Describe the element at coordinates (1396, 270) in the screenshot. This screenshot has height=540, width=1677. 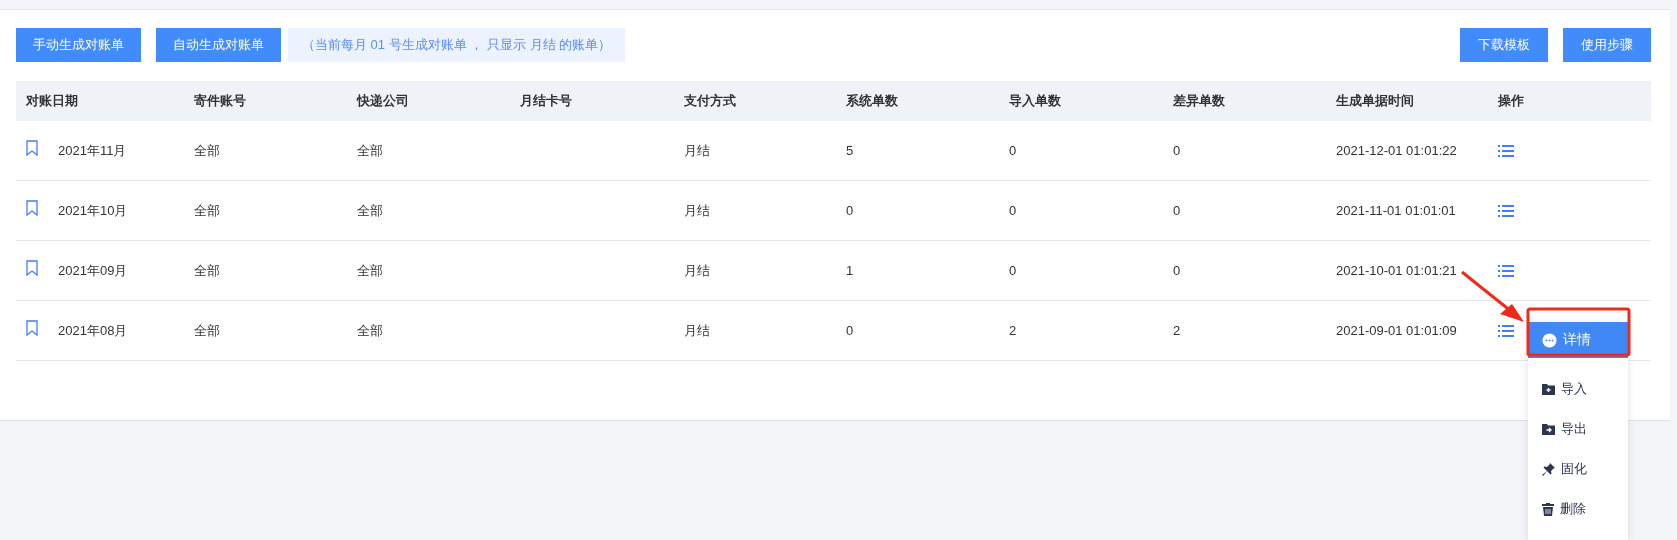
I see `table-cell-text: 2021-10-01 01:01:21` at that location.